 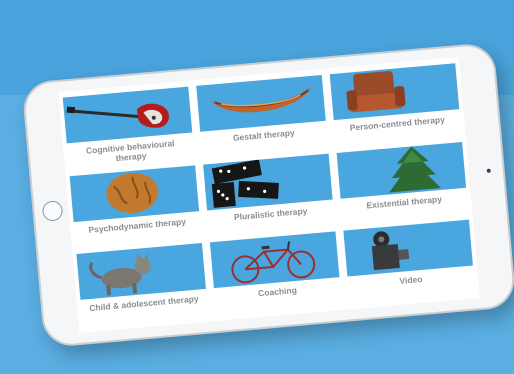 I want to click on home-button, so click(x=52, y=211).